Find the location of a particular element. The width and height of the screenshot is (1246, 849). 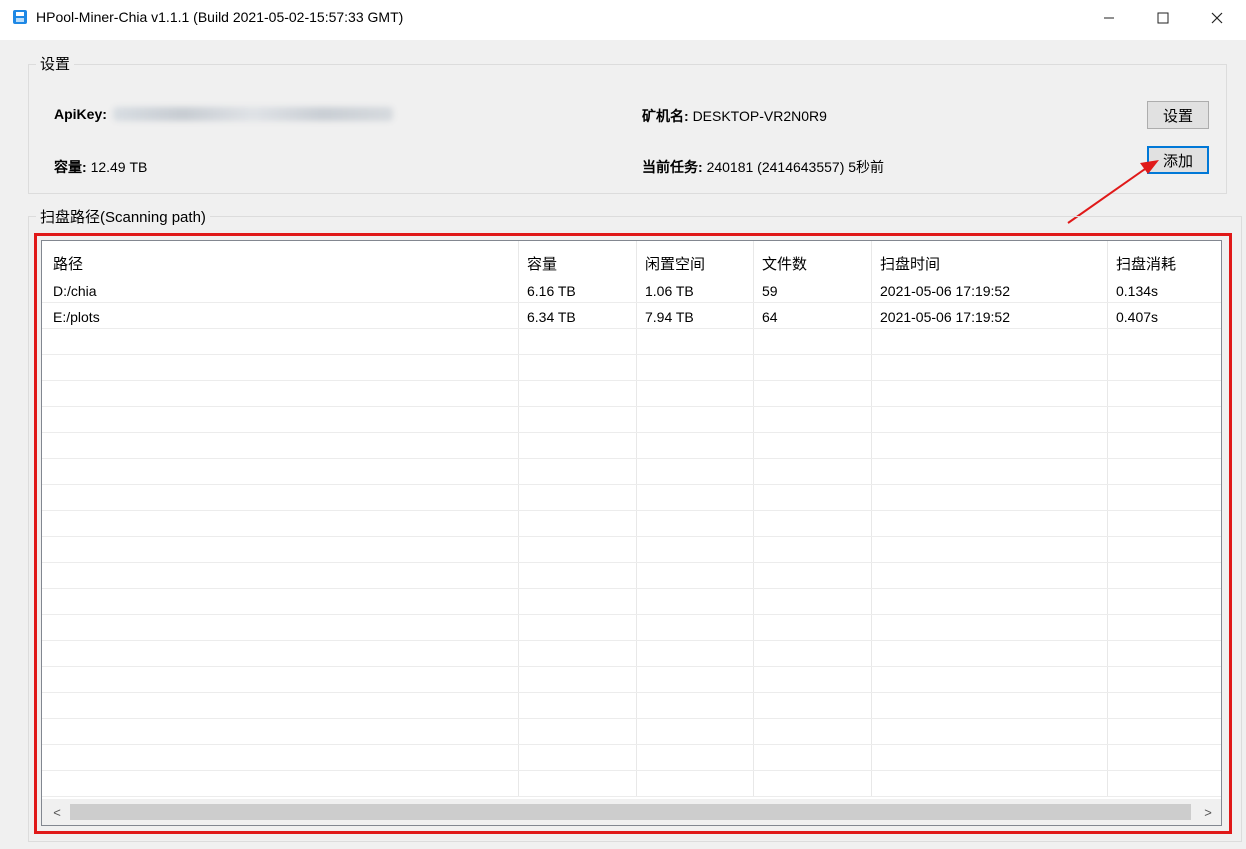

minimize-icon is located at coordinates (1109, 18).